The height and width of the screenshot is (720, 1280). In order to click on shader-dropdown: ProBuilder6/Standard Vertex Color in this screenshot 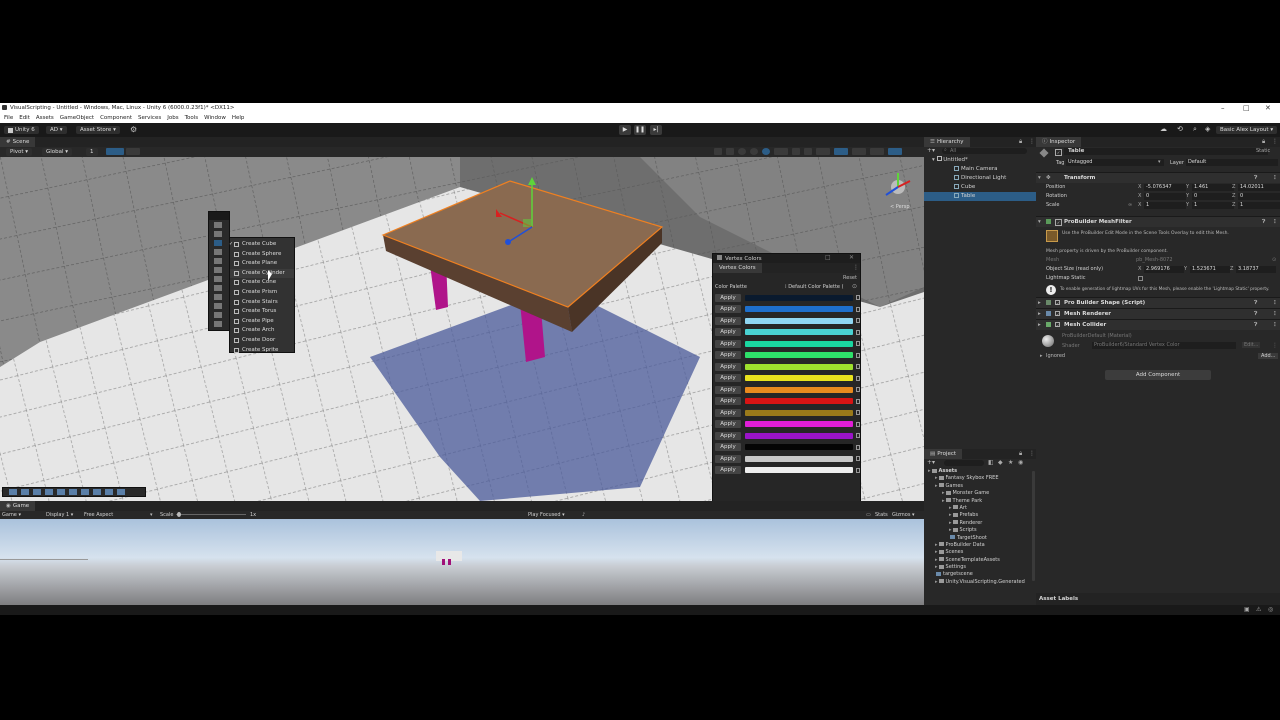, I will do `click(1164, 345)`.